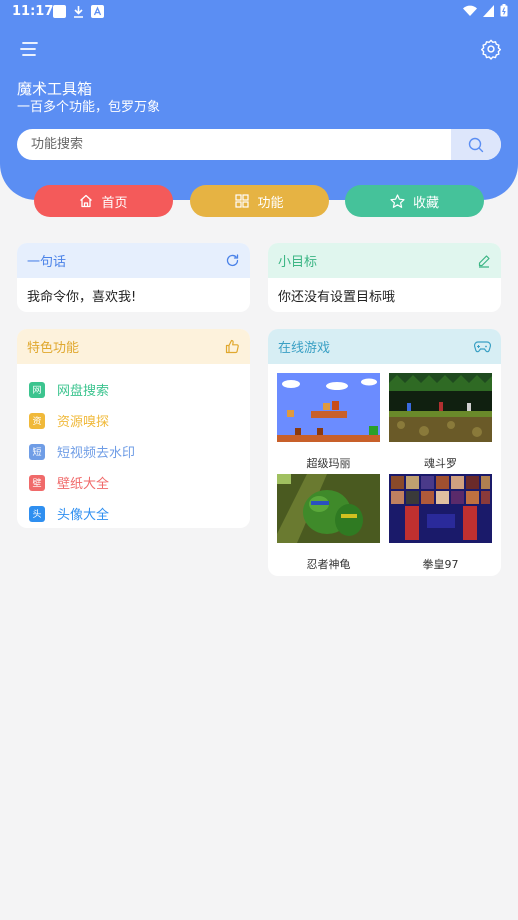 Image resolution: width=518 pixels, height=920 pixels. Describe the element at coordinates (484, 261) in the screenshot. I see `edit-pencil-icon` at that location.